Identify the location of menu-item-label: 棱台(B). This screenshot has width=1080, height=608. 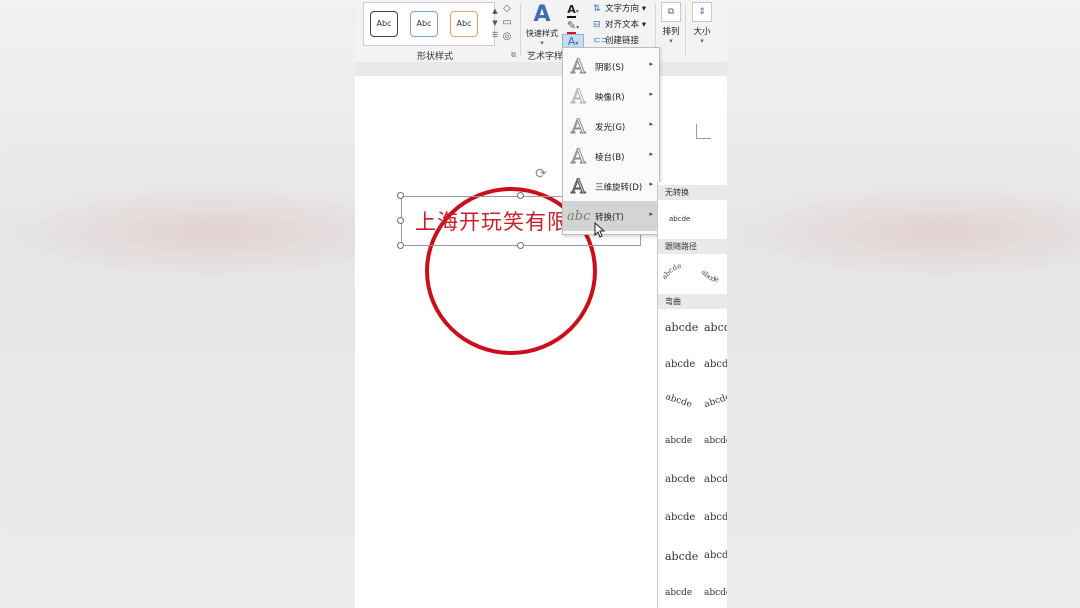
(610, 158).